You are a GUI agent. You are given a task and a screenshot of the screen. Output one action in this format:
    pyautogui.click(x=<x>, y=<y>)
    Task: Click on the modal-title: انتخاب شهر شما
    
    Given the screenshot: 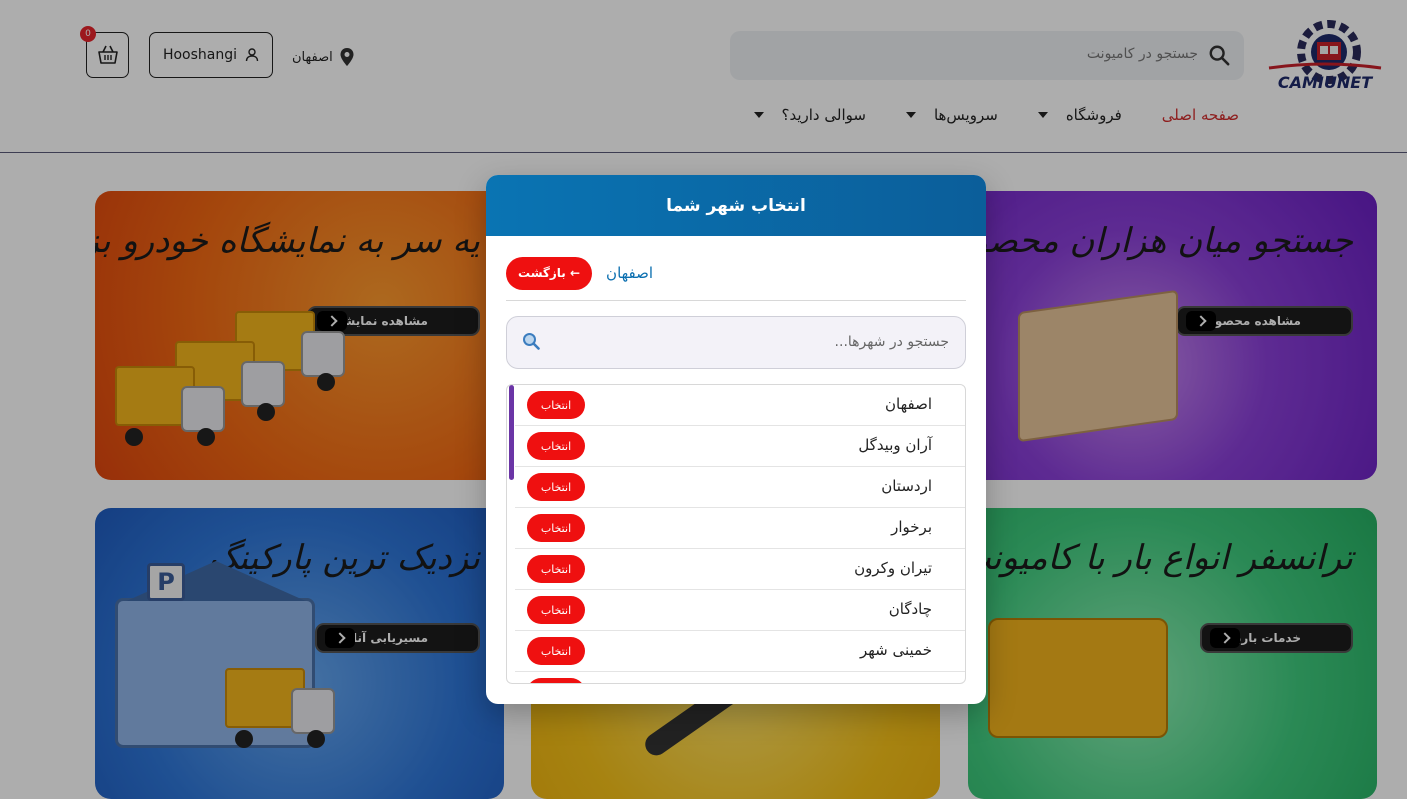 What is the action you would take?
    pyautogui.click(x=736, y=205)
    